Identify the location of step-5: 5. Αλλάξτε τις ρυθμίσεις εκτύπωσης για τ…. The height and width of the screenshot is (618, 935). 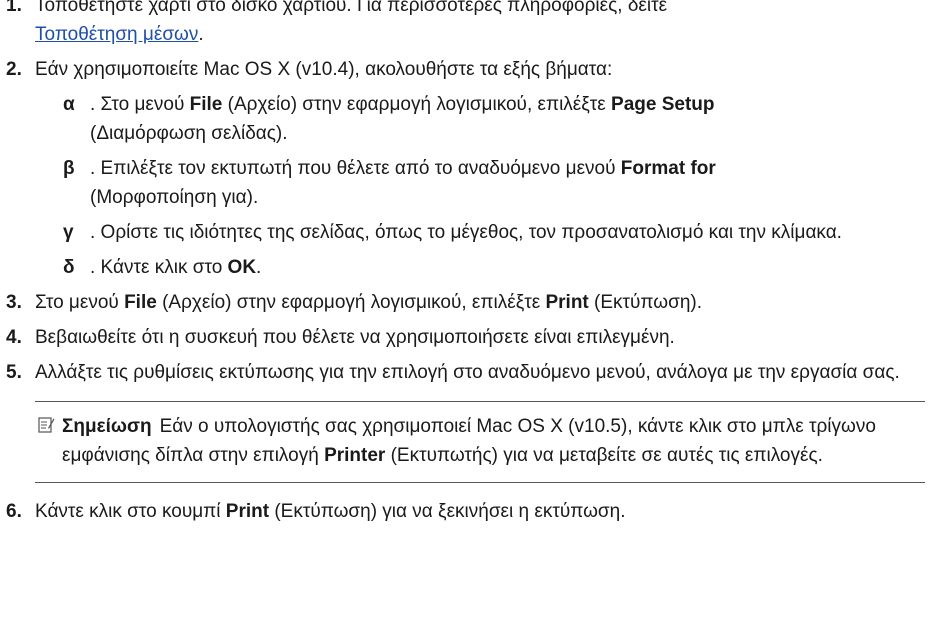
(467, 372).